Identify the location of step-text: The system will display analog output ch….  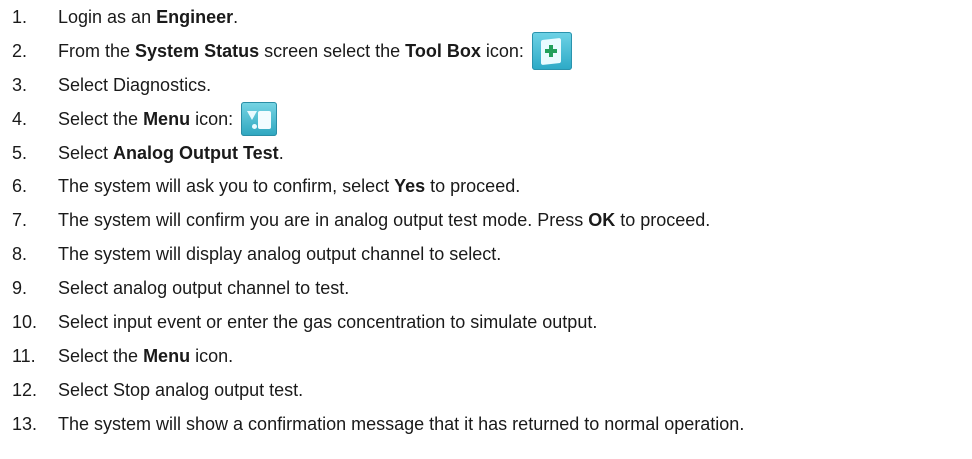
(279, 254).